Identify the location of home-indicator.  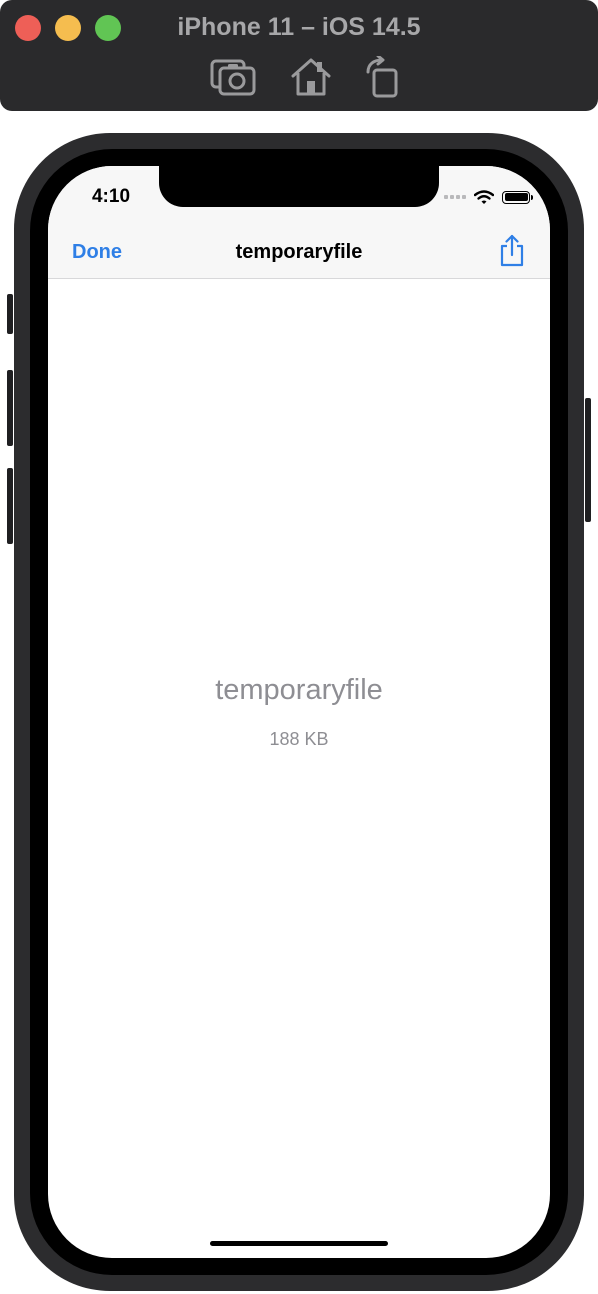
(299, 1243).